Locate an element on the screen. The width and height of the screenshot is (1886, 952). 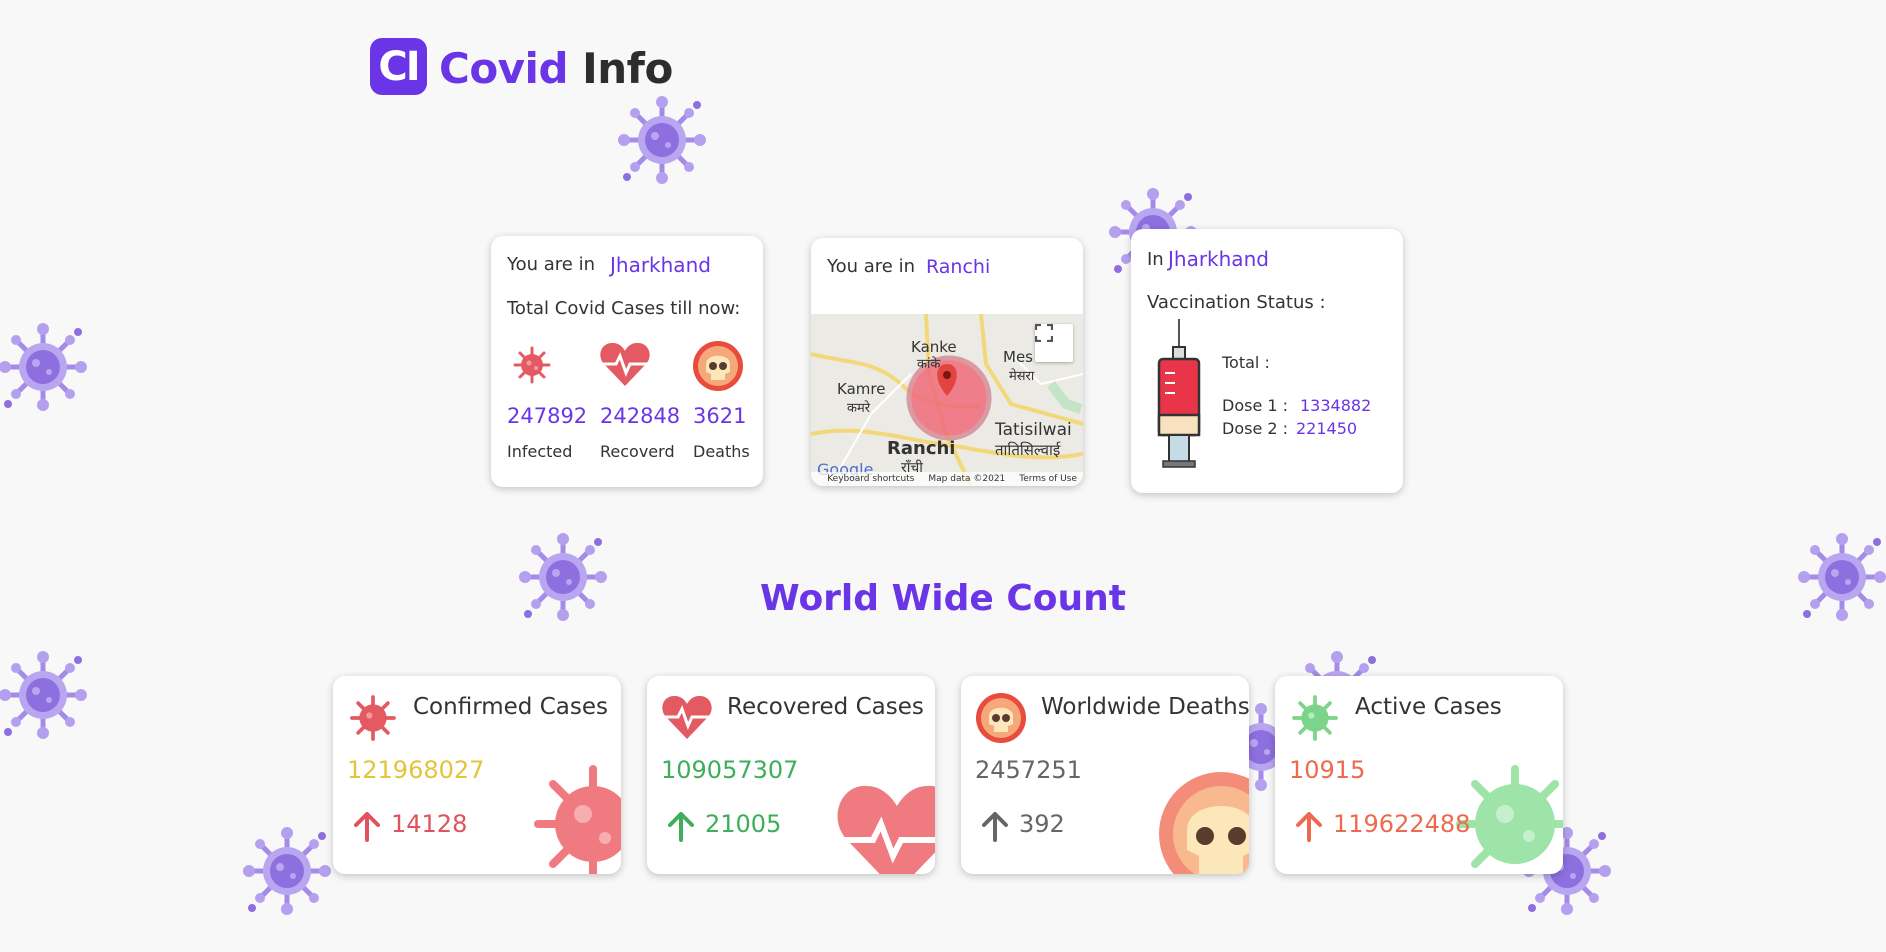
recovered-cases-card: Recovered Cases 109057307 21005 is located at coordinates (791, 775).